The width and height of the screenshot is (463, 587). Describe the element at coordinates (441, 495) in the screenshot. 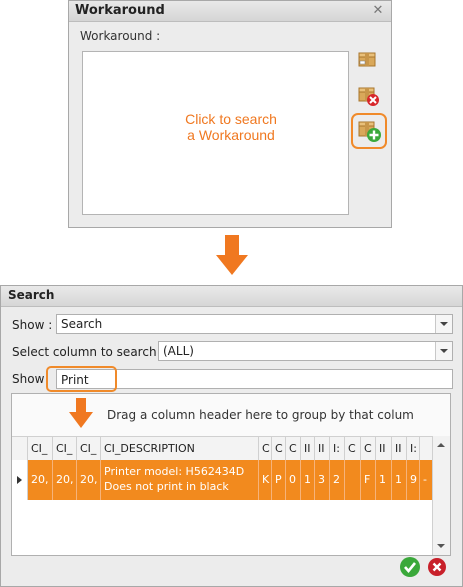

I see `vertical-scrollbar` at that location.